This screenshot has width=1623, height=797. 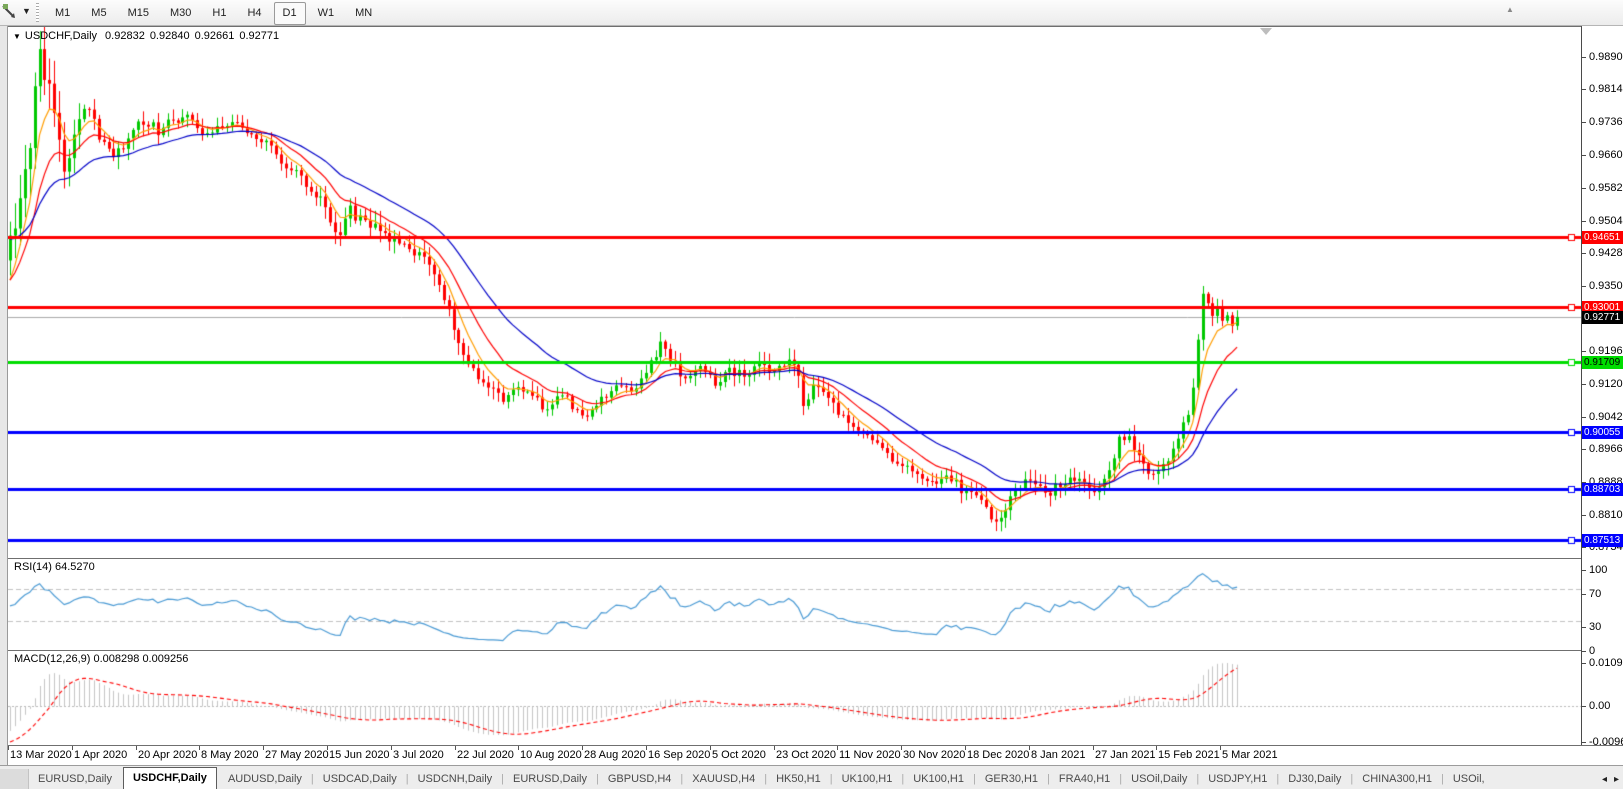 I want to click on timeframe-button-w1: W1, so click(x=326, y=13).